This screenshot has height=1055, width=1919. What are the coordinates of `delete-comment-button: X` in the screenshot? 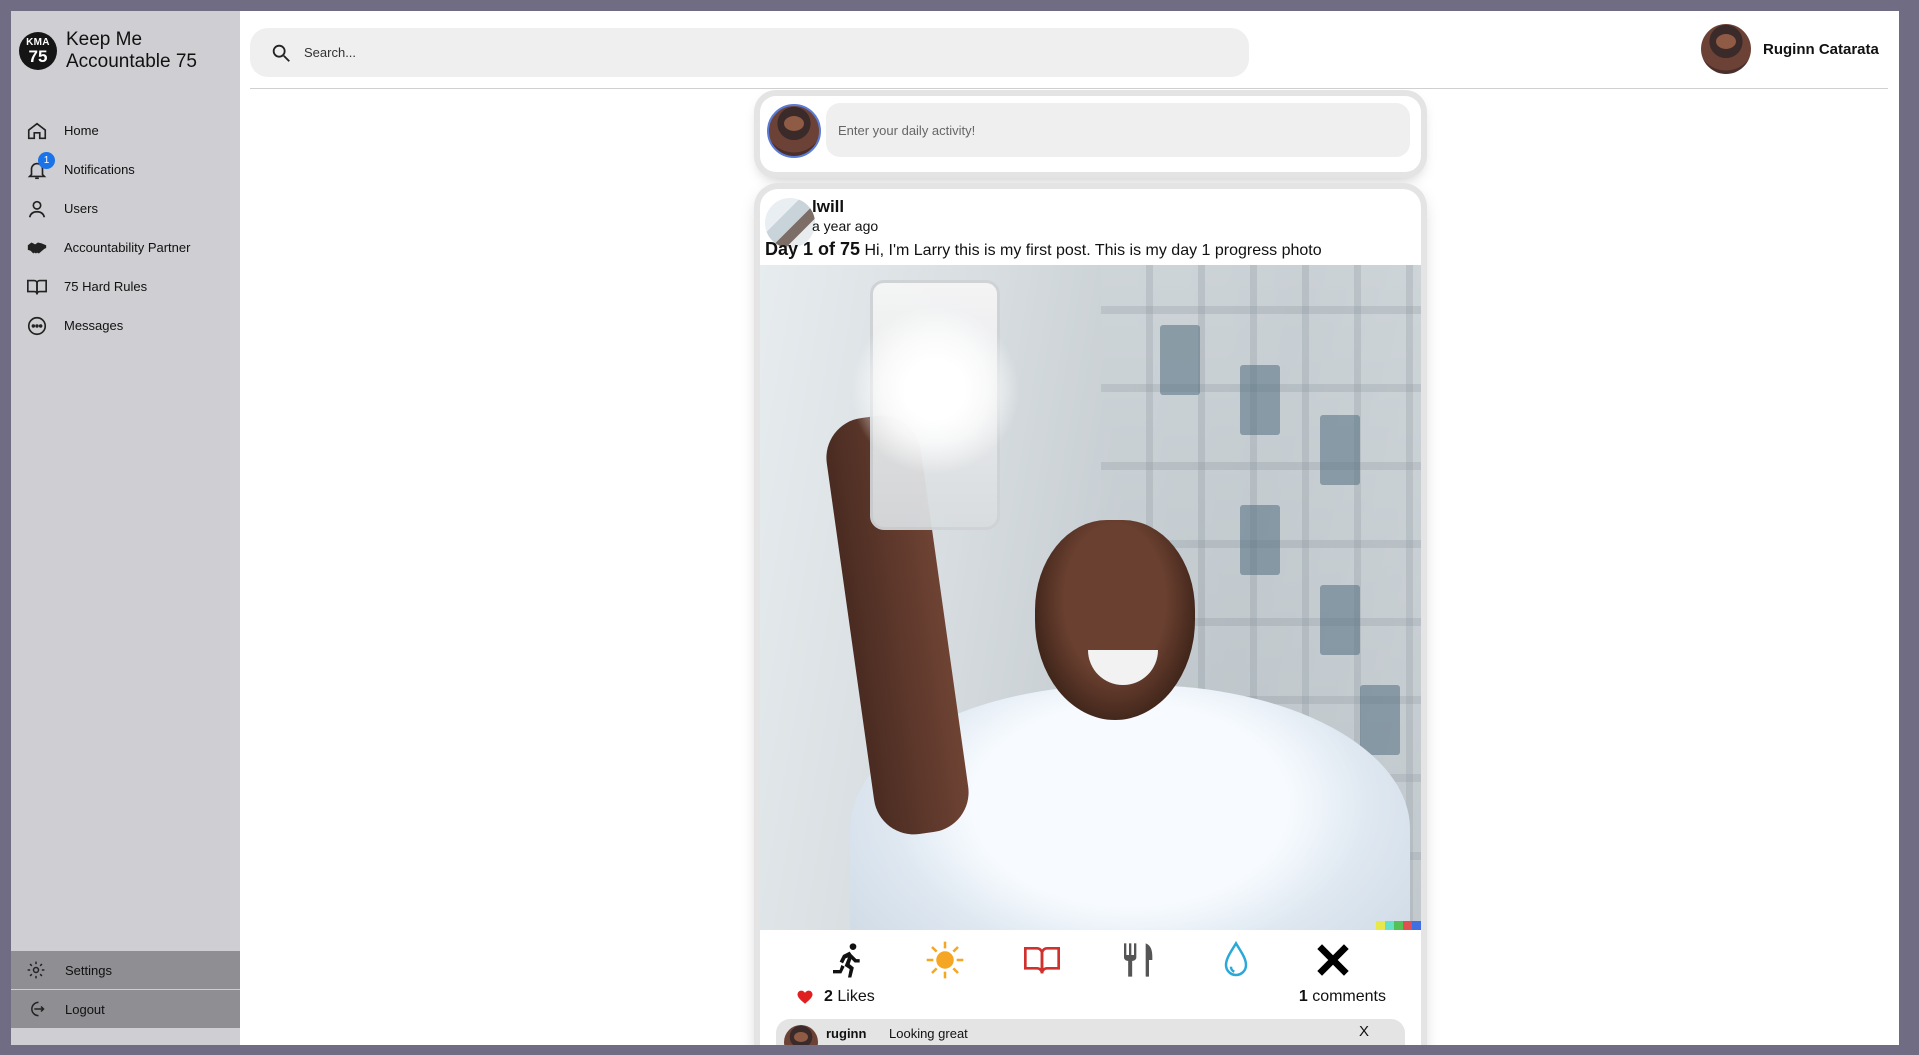 It's located at (1364, 1031).